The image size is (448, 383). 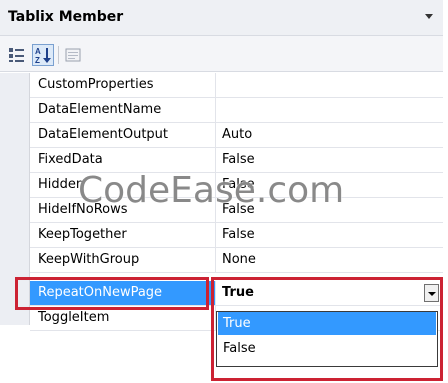 I want to click on svg-text: Z, so click(x=37, y=60).